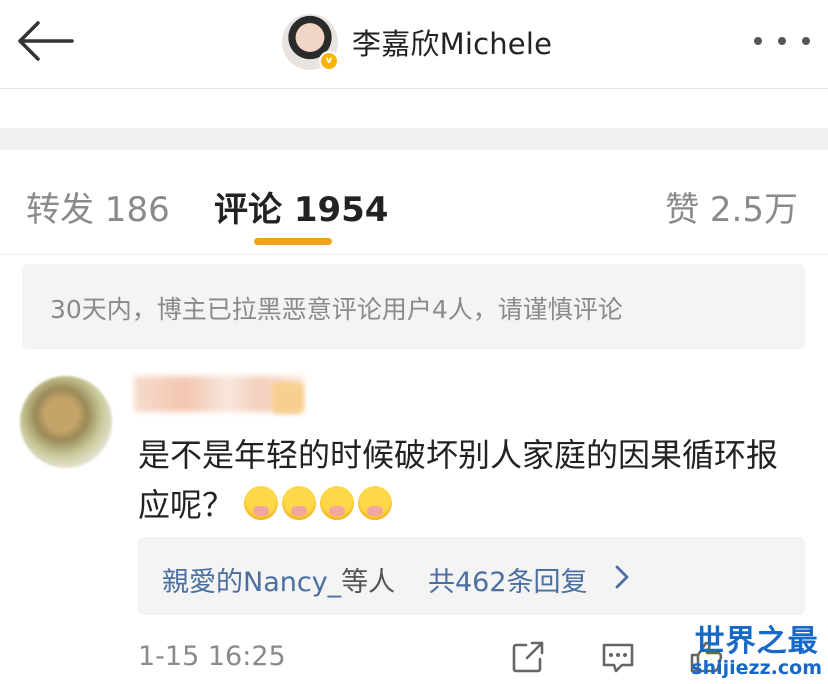  I want to click on replies-preview: 親愛的Nancy_等人 共462条回复, so click(471, 576).